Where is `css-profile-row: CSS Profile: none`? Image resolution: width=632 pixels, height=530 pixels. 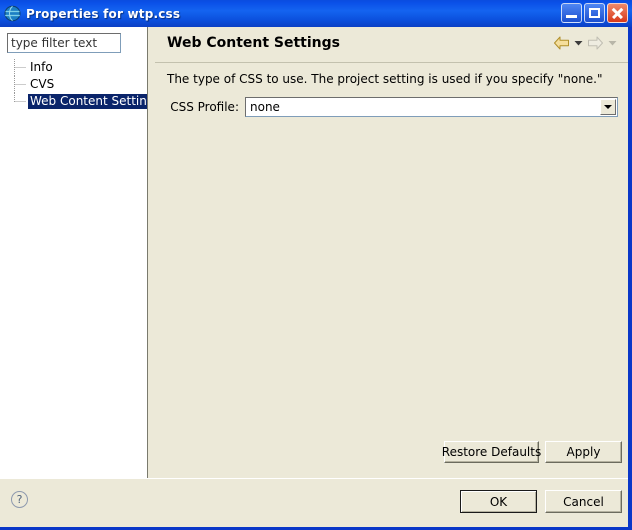
css-profile-row: CSS Profile: none is located at coordinates (394, 107).